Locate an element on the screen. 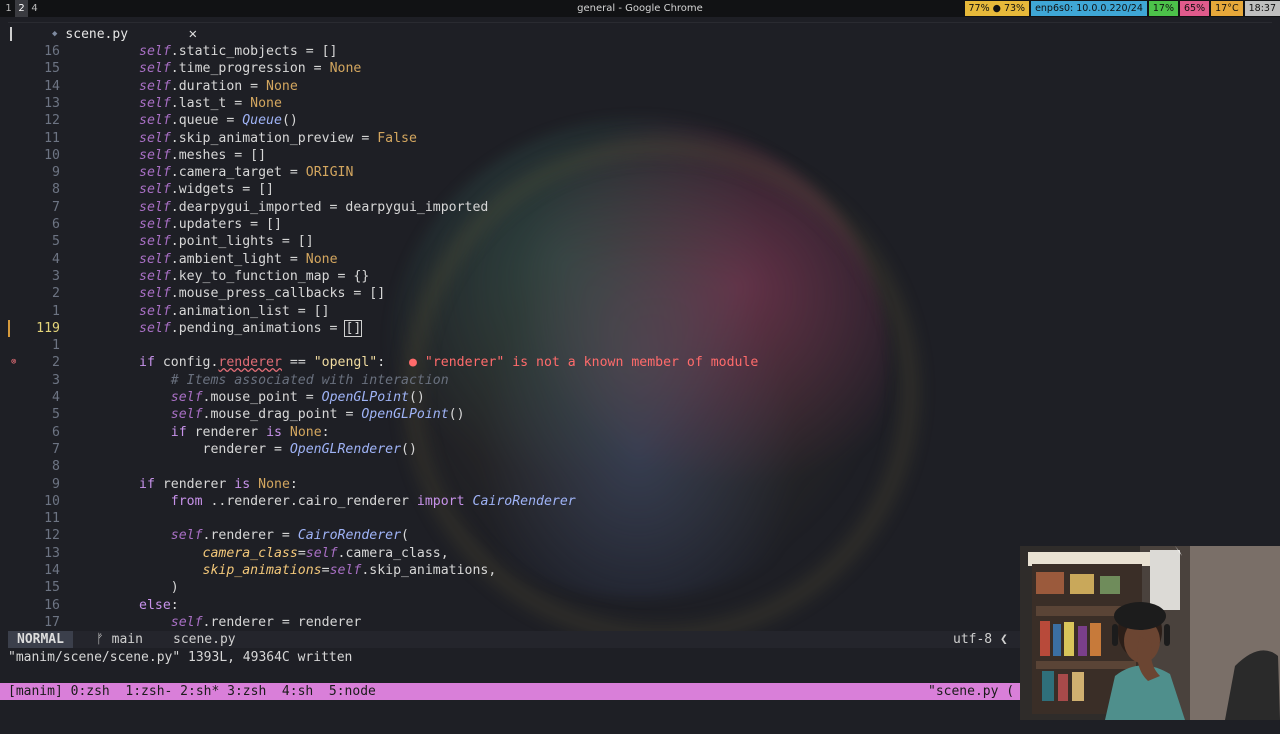 Image resolution: width=1280 pixels, height=734 pixels. webcam-image is located at coordinates (1150, 633).